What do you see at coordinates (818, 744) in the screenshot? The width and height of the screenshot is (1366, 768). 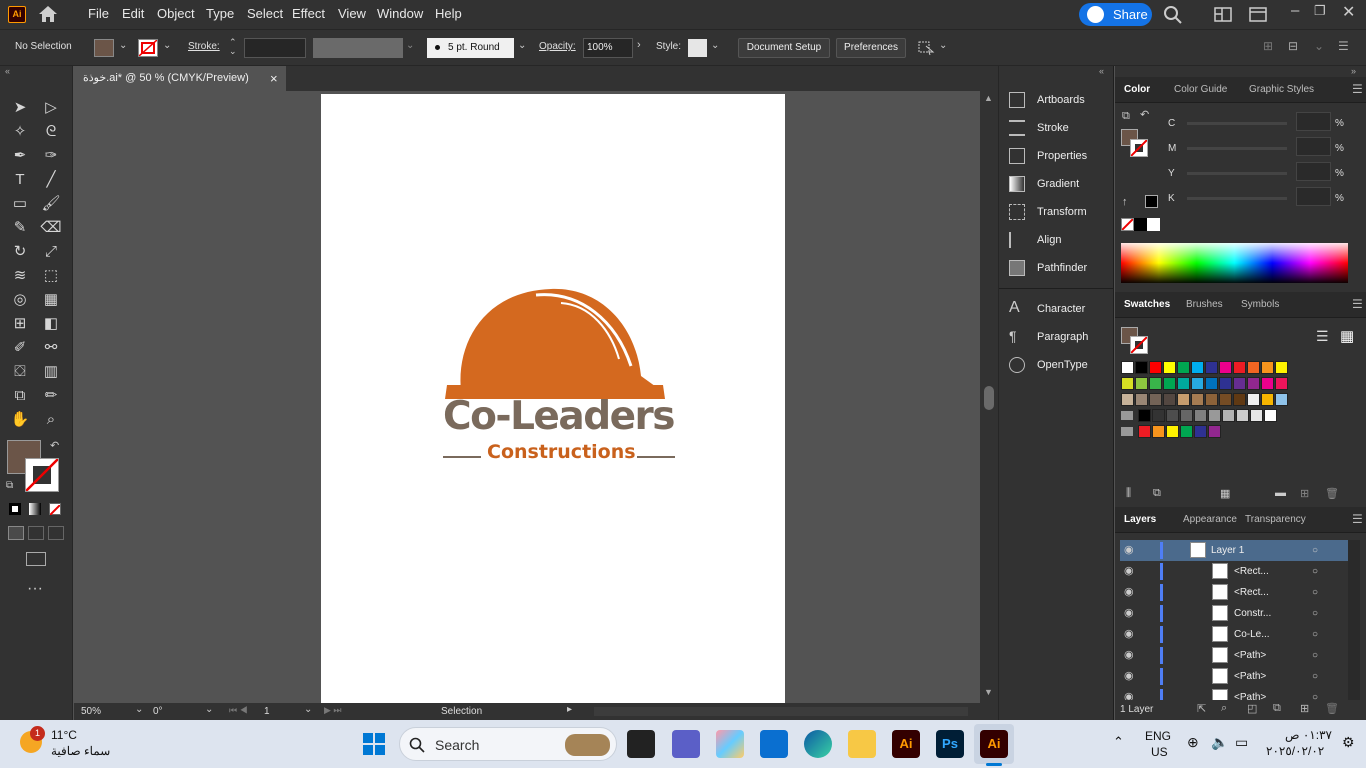 I see `edge-app-icon` at bounding box center [818, 744].